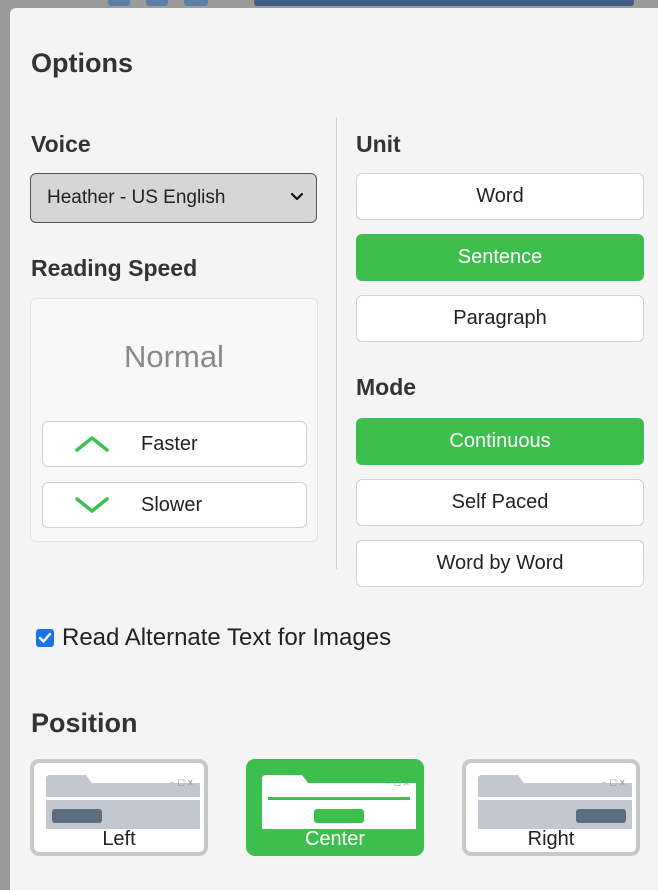 Image resolution: width=658 pixels, height=890 pixels. I want to click on unit-sentence-button: Sentence, so click(500, 257).